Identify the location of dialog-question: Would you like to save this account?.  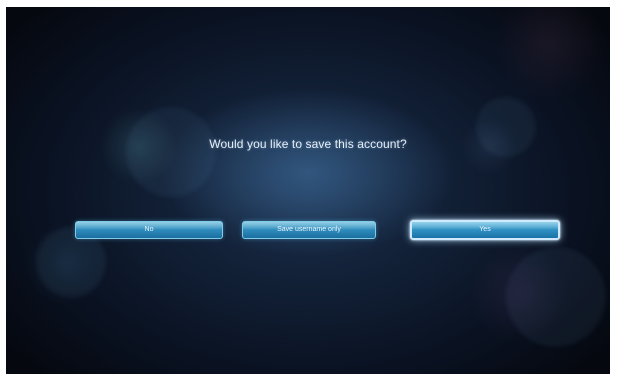
(308, 144).